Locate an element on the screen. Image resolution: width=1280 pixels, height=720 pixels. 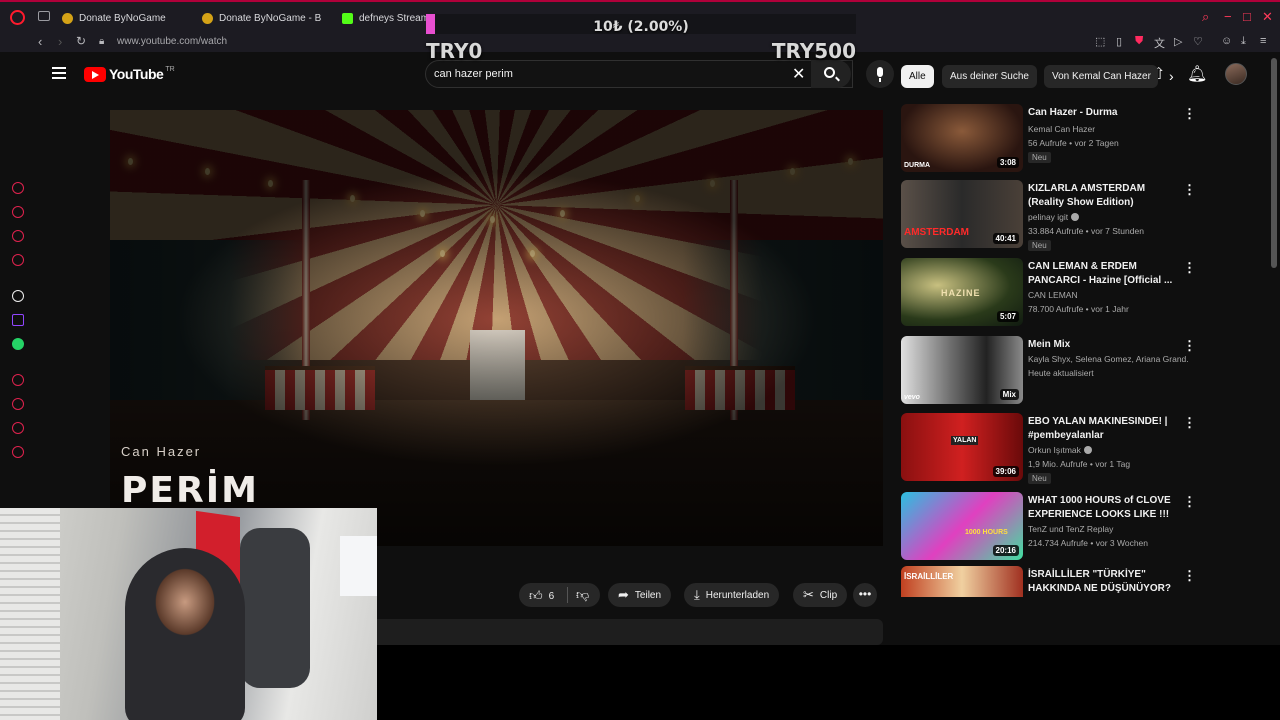
settings-icon is located at coordinates (18, 452).